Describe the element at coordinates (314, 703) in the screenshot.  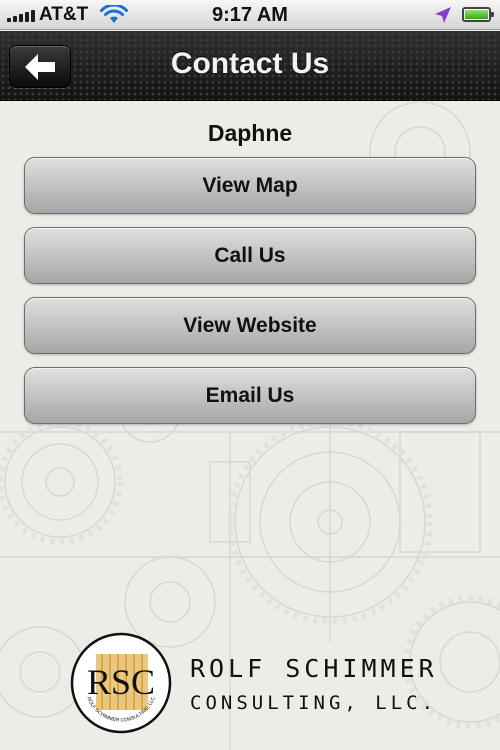
I see `company-suffix: CONSULTING, LLC.` at that location.